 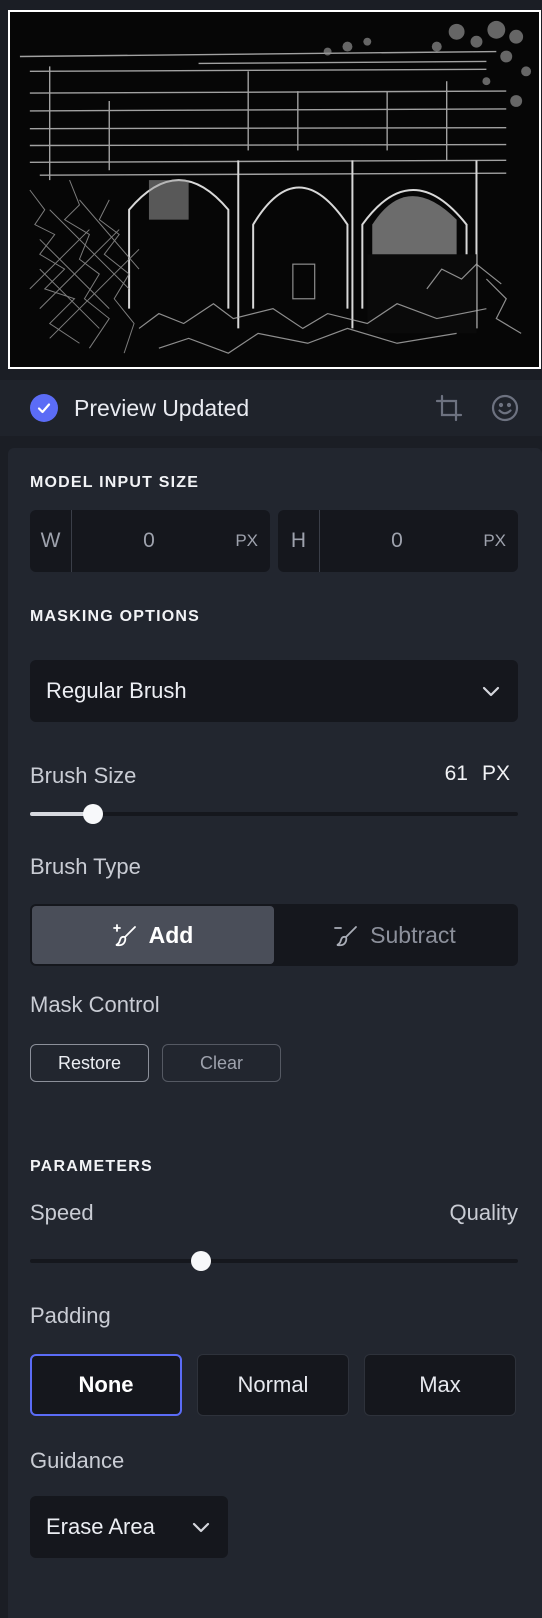 I want to click on padding-none-button: None, so click(x=106, y=1385).